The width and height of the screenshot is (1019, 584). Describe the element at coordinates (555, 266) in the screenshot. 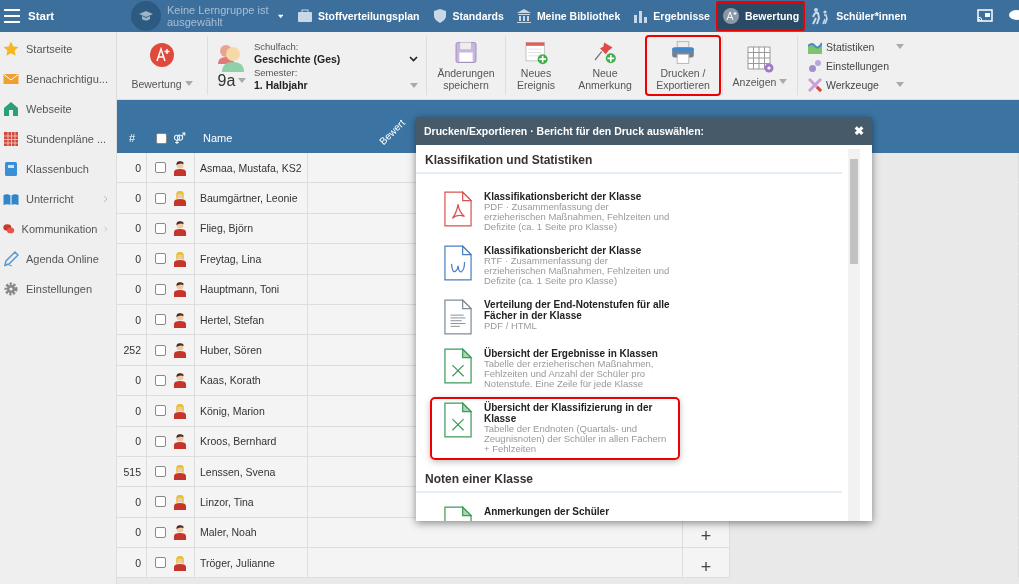

I see `report-option: Klassifikationsbericht der Klasse RTF · Zusammenfassung der erzieherischen Maßnahmen, Fehlzeiten und Defizite (ca. 1 Seite pro Klasse)` at that location.